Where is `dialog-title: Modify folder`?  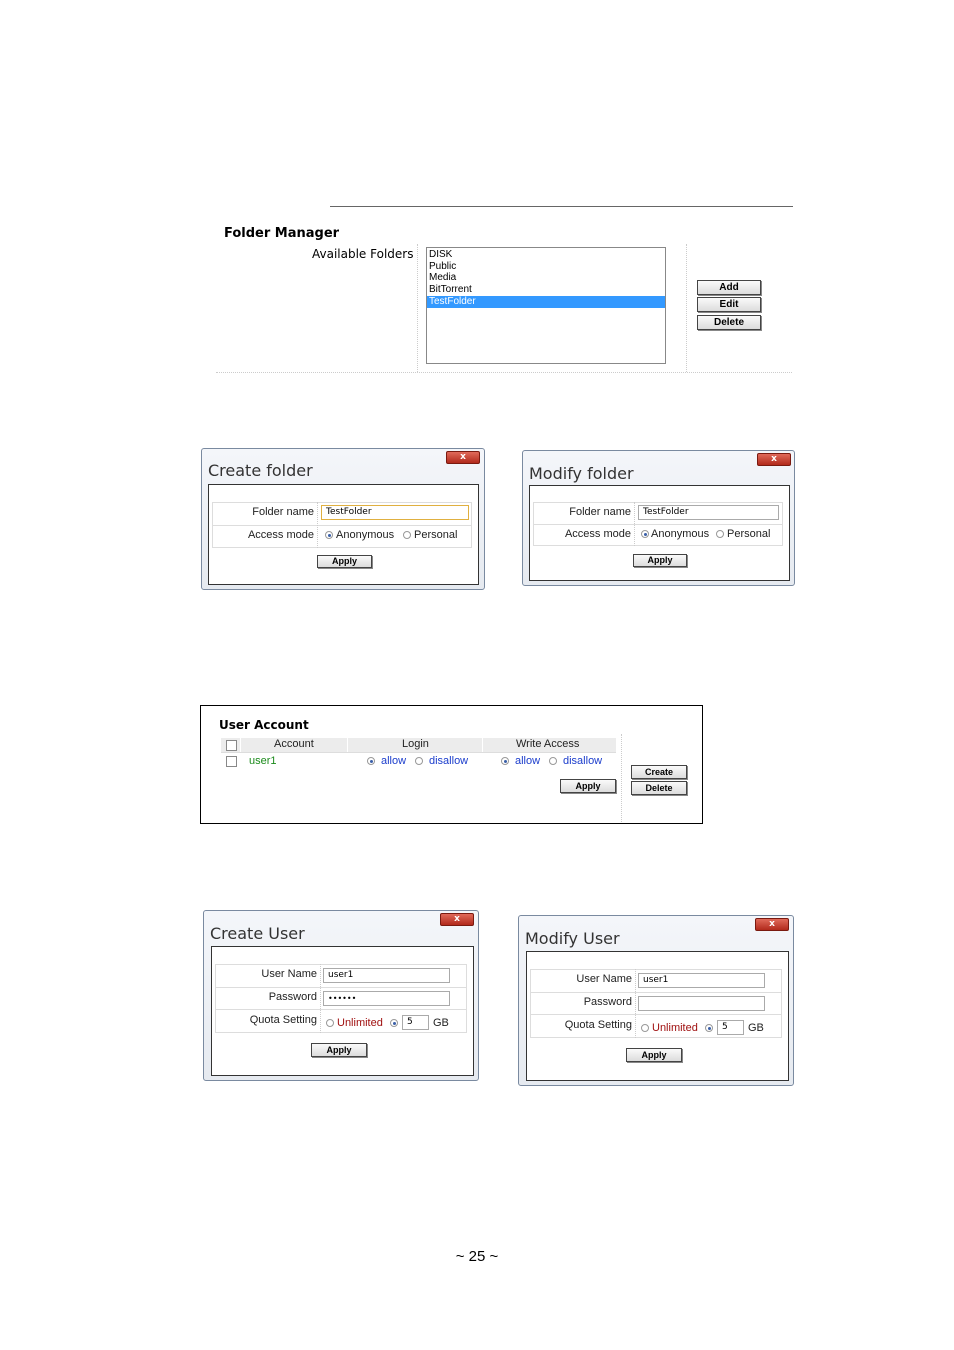
dialog-title: Modify folder is located at coordinates (581, 473).